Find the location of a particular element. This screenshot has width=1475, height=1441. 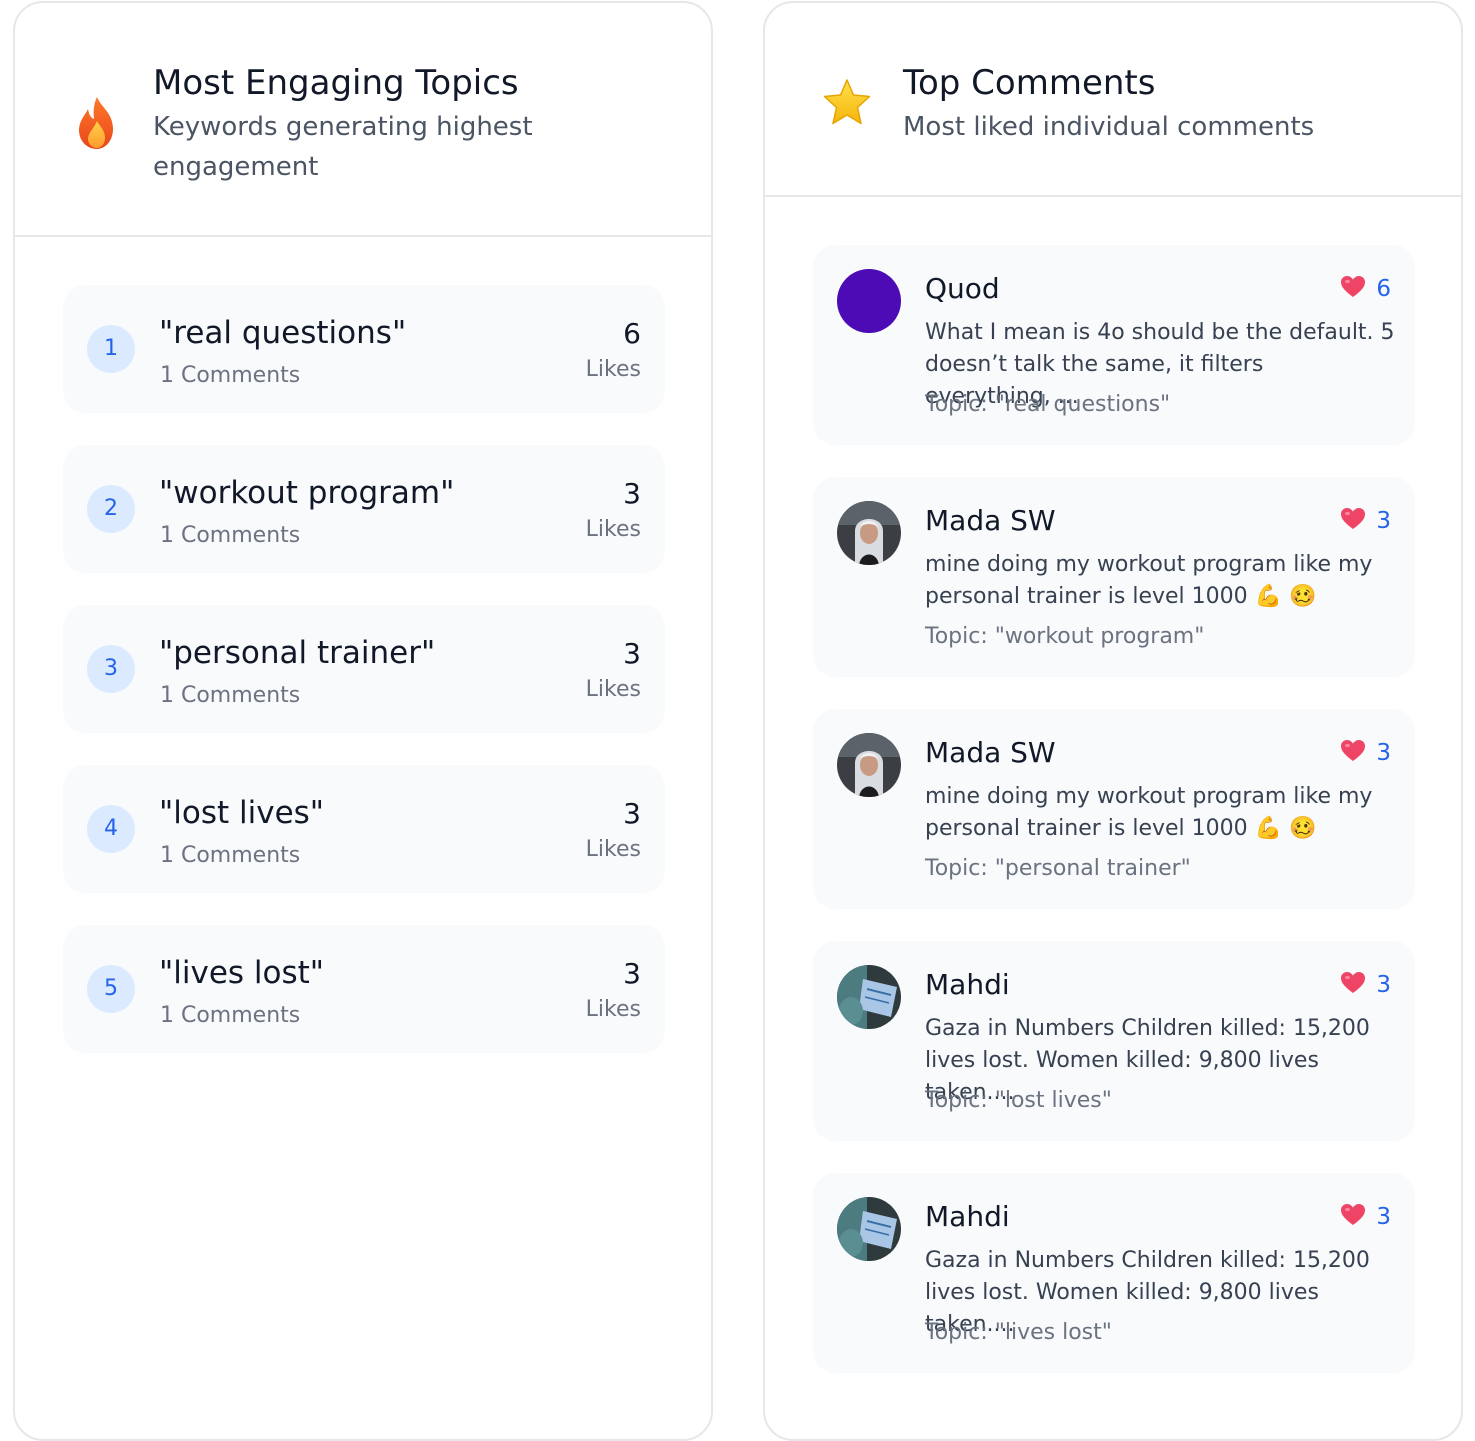

topics-panel-subtitle: Keywords generating highest engagement is located at coordinates (343, 147).